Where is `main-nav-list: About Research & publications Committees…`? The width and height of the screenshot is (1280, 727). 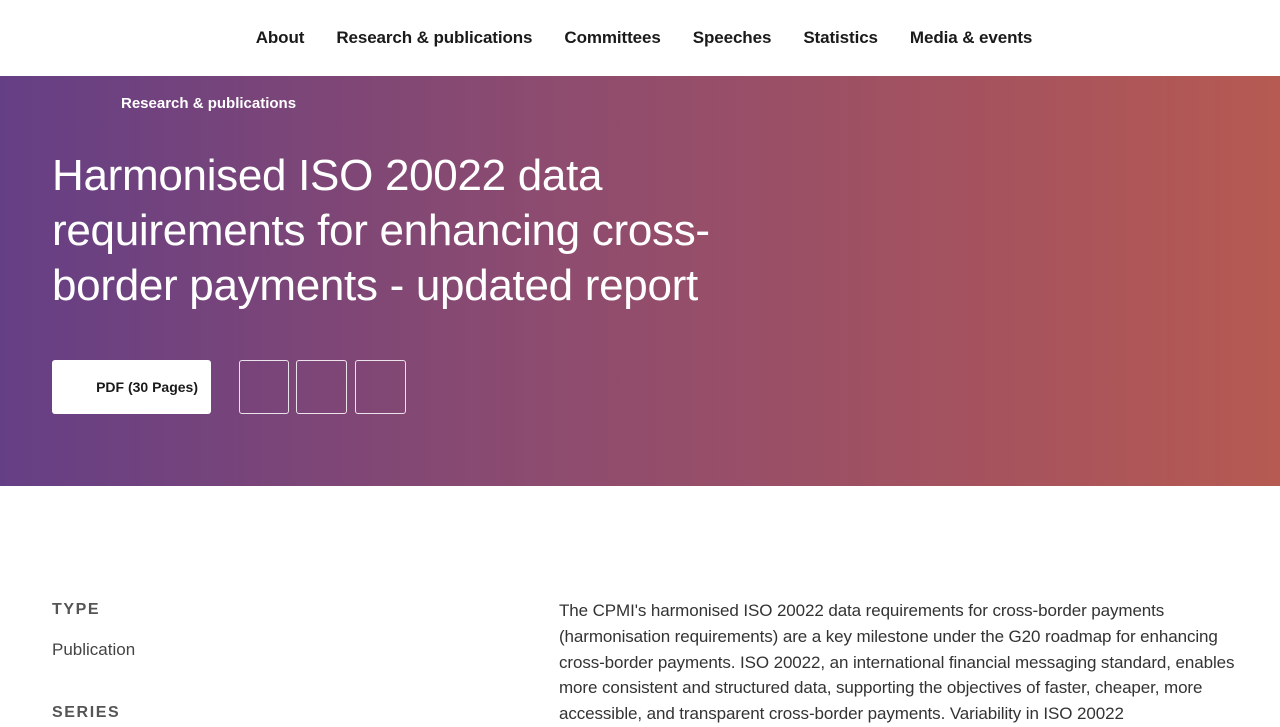
main-nav-list: About Research & publications Committees… is located at coordinates (644, 38).